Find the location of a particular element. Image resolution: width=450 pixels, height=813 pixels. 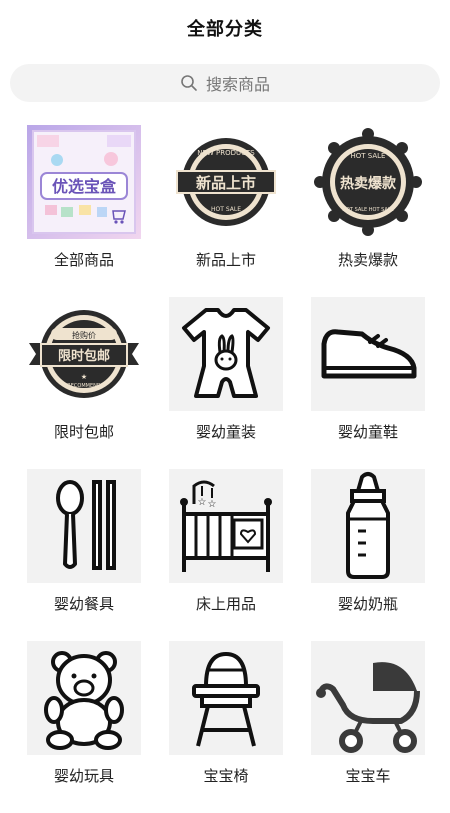

category-new-arrivals: NEW PRODUCTS 新品上市 HOT SALE 新品上市 is located at coordinates (226, 211).